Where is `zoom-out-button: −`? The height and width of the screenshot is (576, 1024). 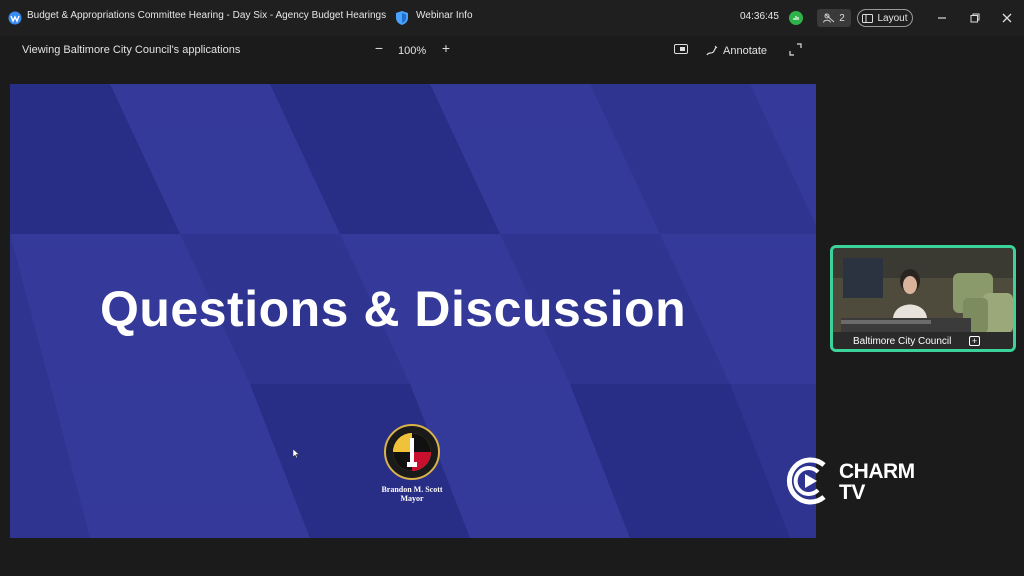 zoom-out-button: − is located at coordinates (379, 50).